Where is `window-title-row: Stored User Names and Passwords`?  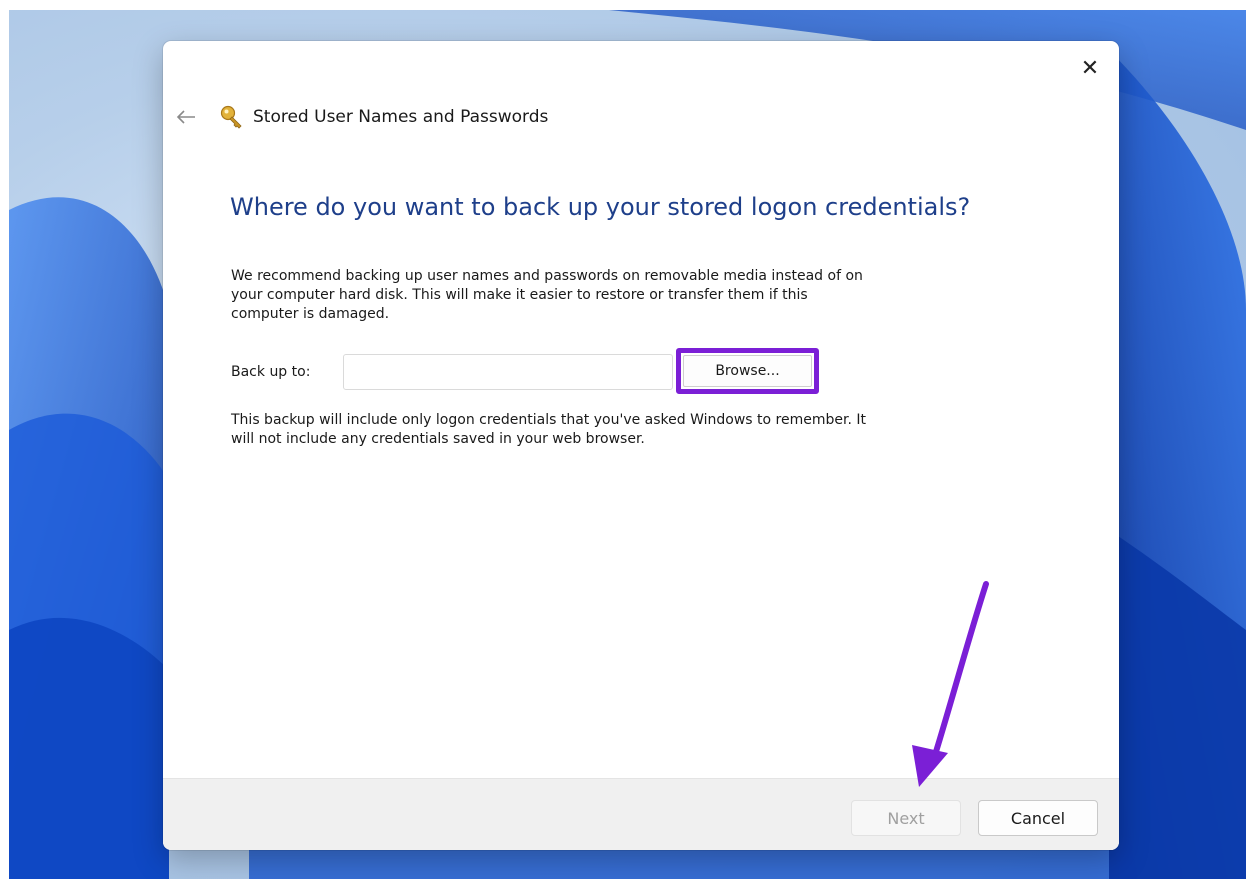
window-title-row: Stored User Names and Passwords is located at coordinates (383, 117).